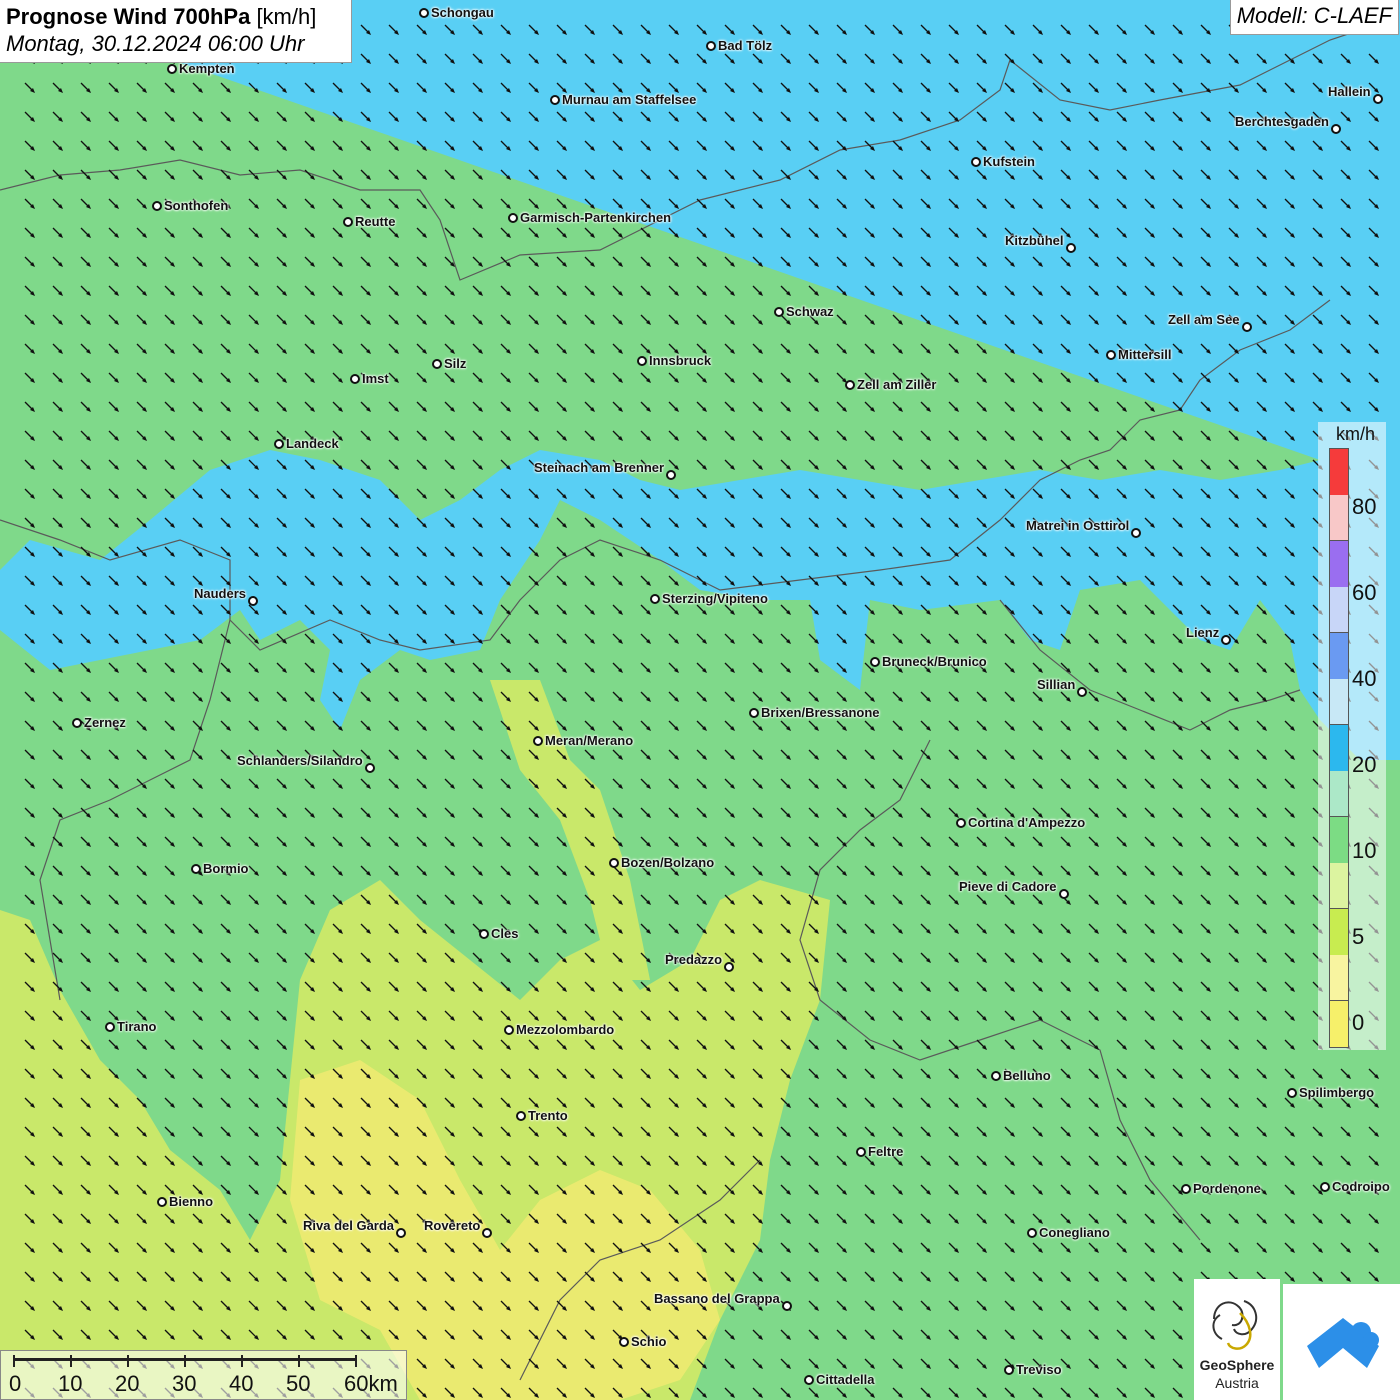 This screenshot has width=1400, height=1400. I want to click on city-label: Imst, so click(375, 379).